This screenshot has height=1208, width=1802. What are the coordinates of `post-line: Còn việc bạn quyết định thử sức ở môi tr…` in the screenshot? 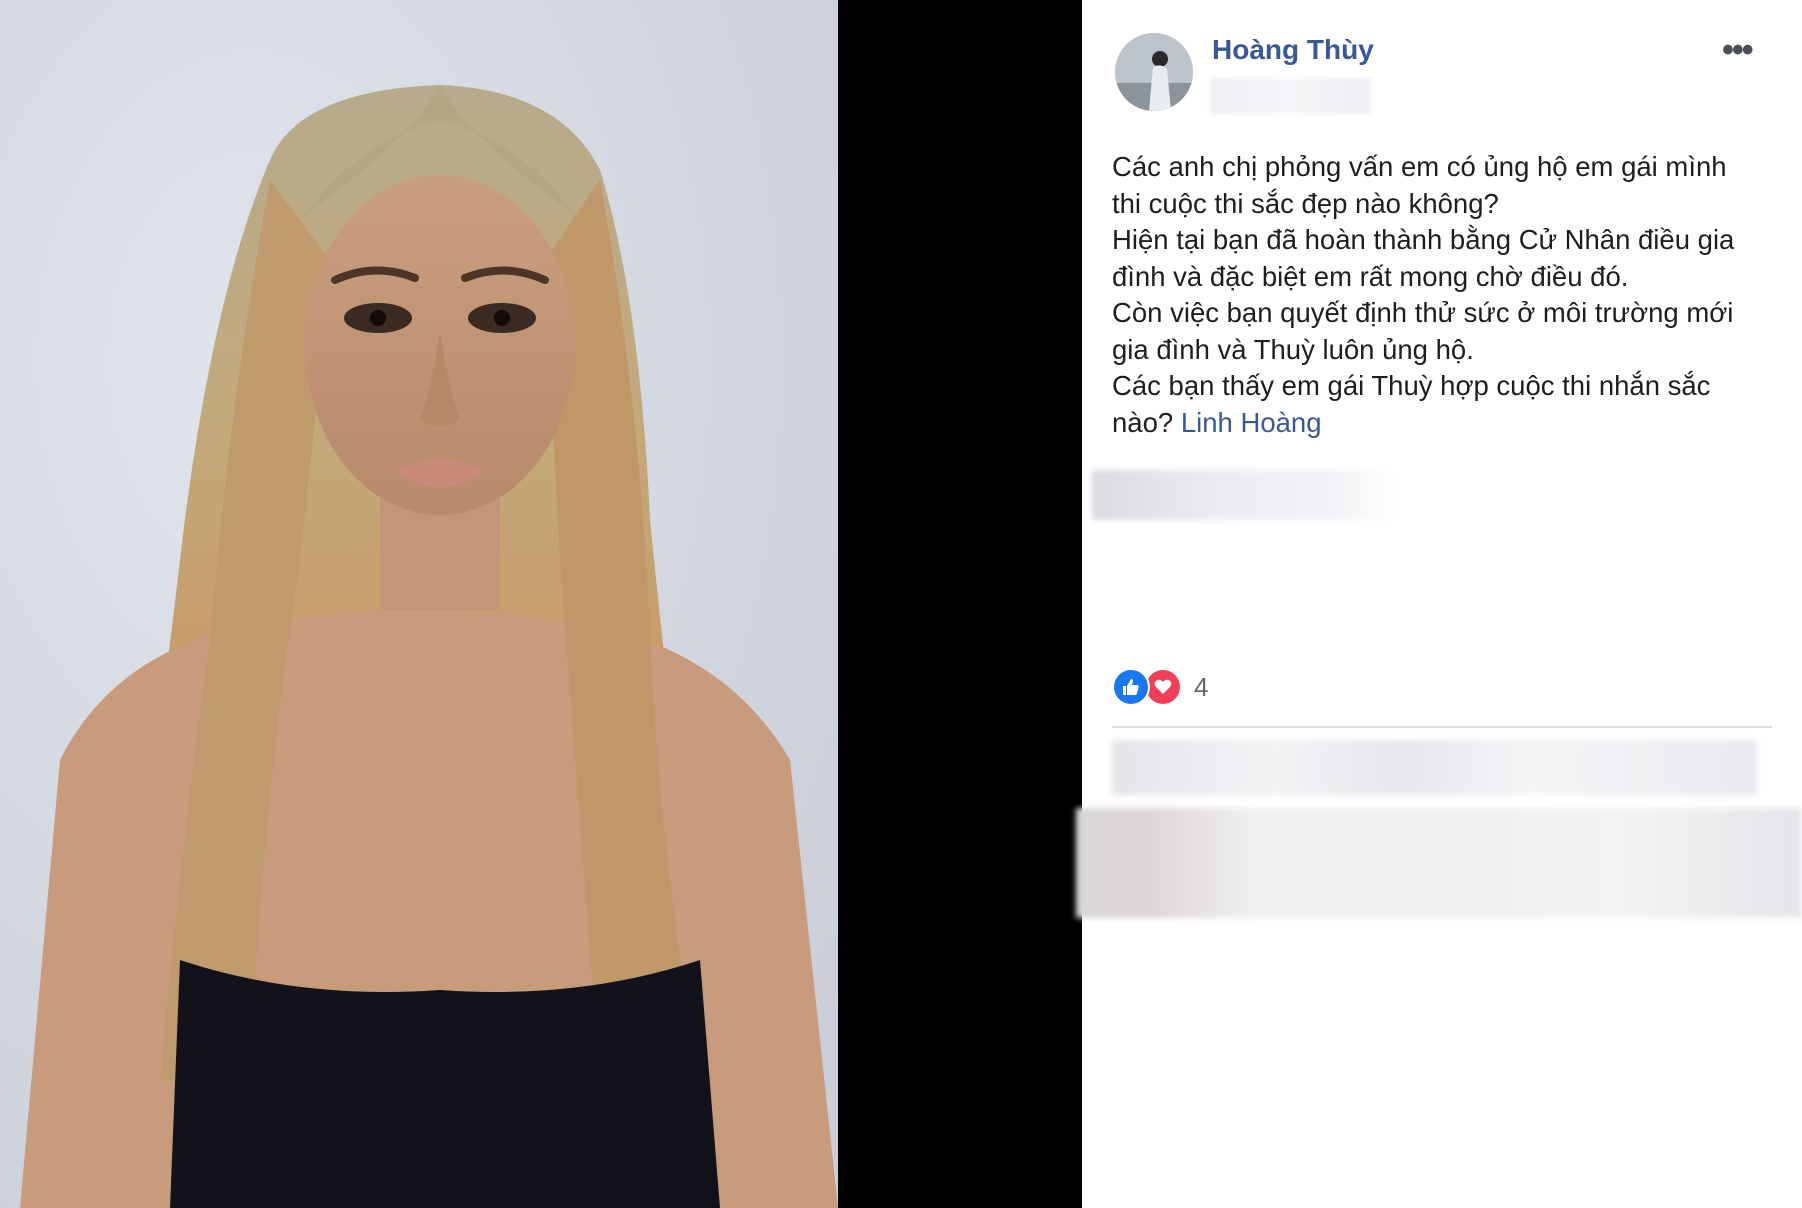 It's located at (1423, 312).